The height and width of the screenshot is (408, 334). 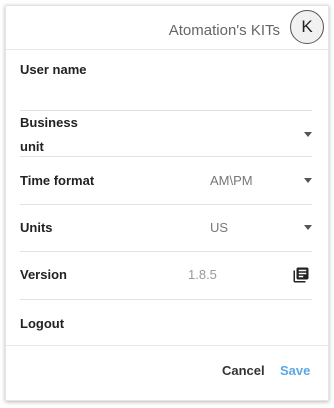 I want to click on time-format-value: AM\PM, so click(x=231, y=180).